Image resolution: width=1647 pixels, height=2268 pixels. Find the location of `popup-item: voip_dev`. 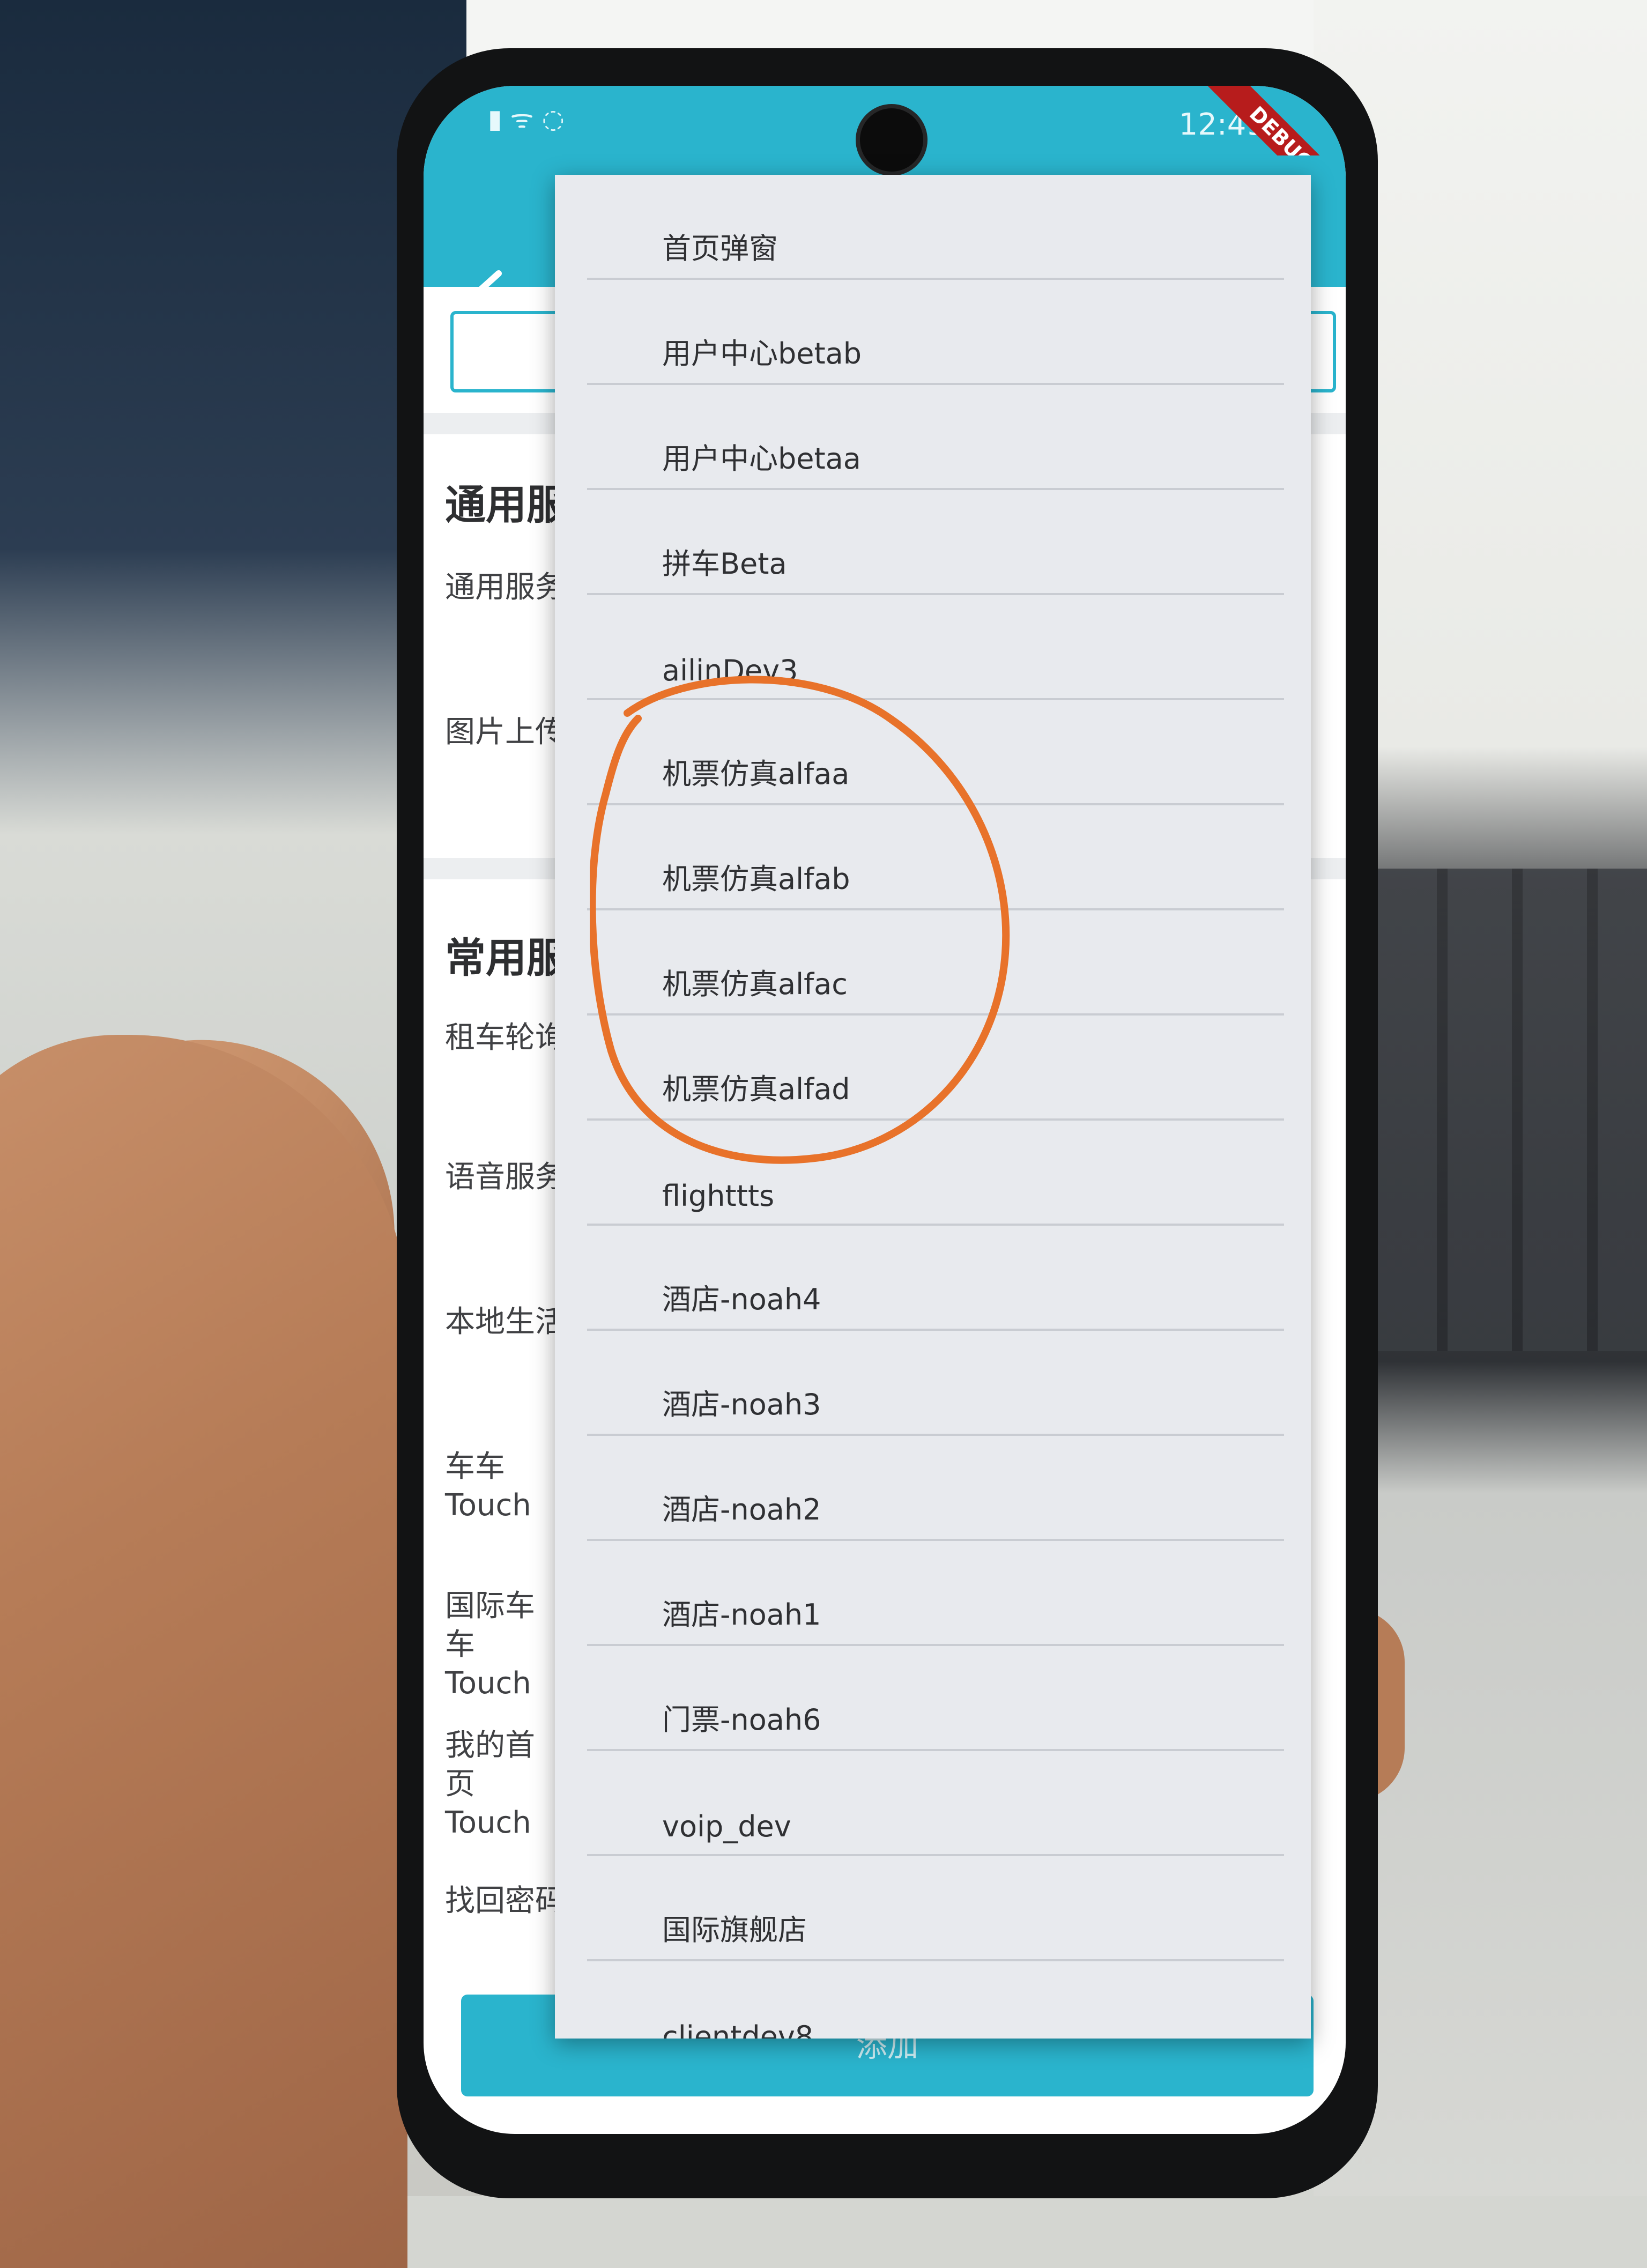

popup-item: voip_dev is located at coordinates (935, 1804).